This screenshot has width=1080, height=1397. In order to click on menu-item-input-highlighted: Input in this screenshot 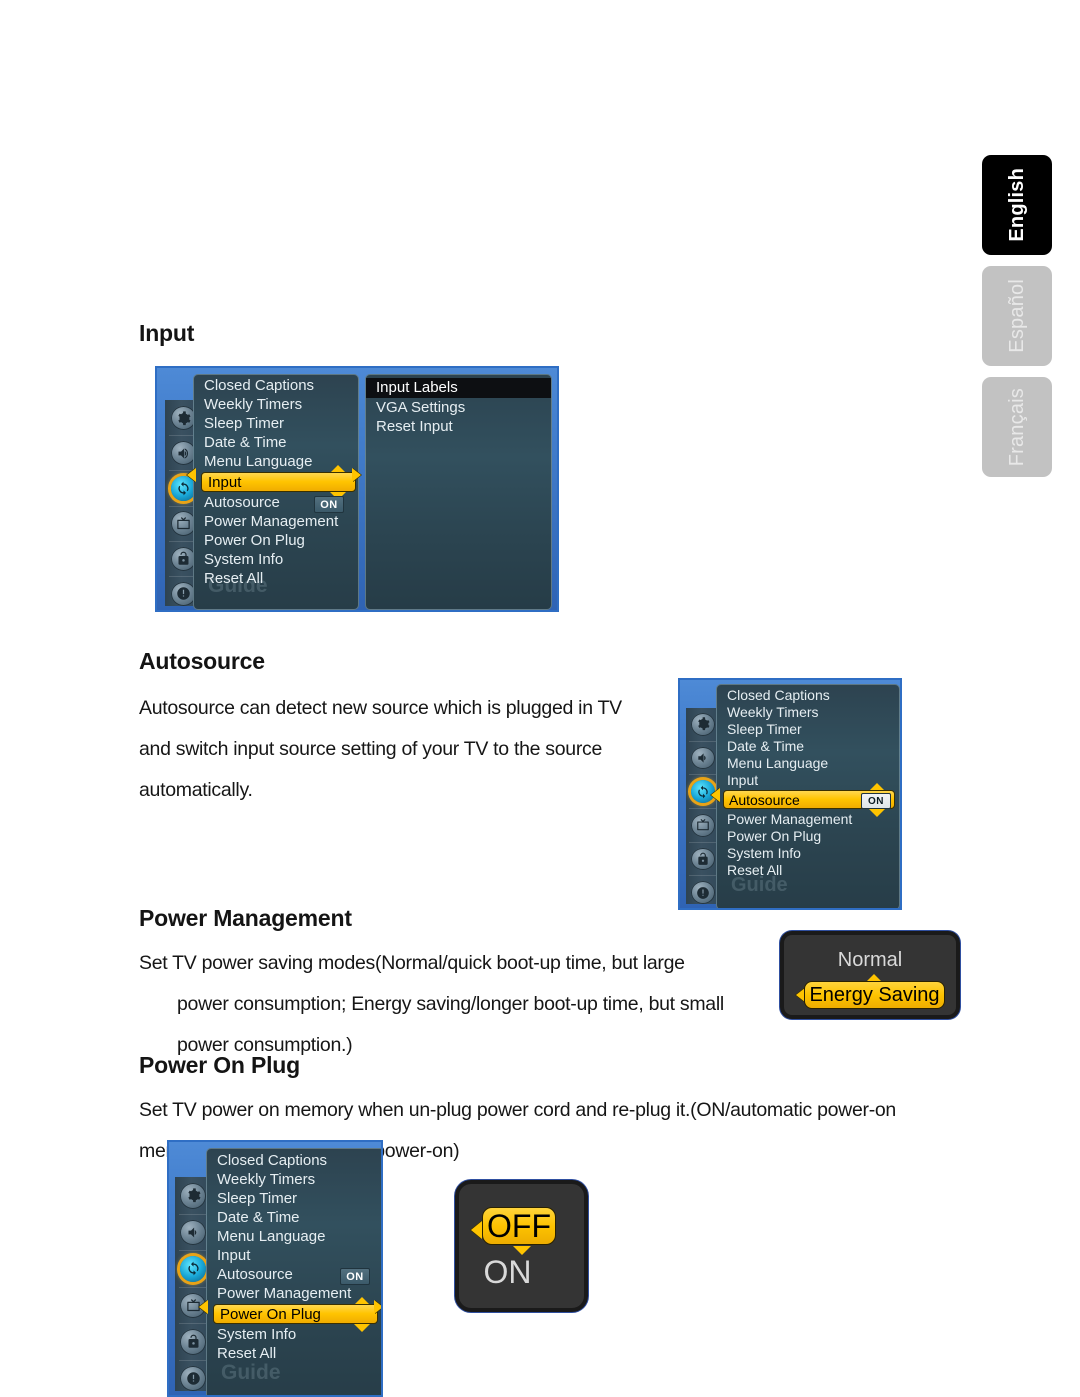, I will do `click(278, 482)`.